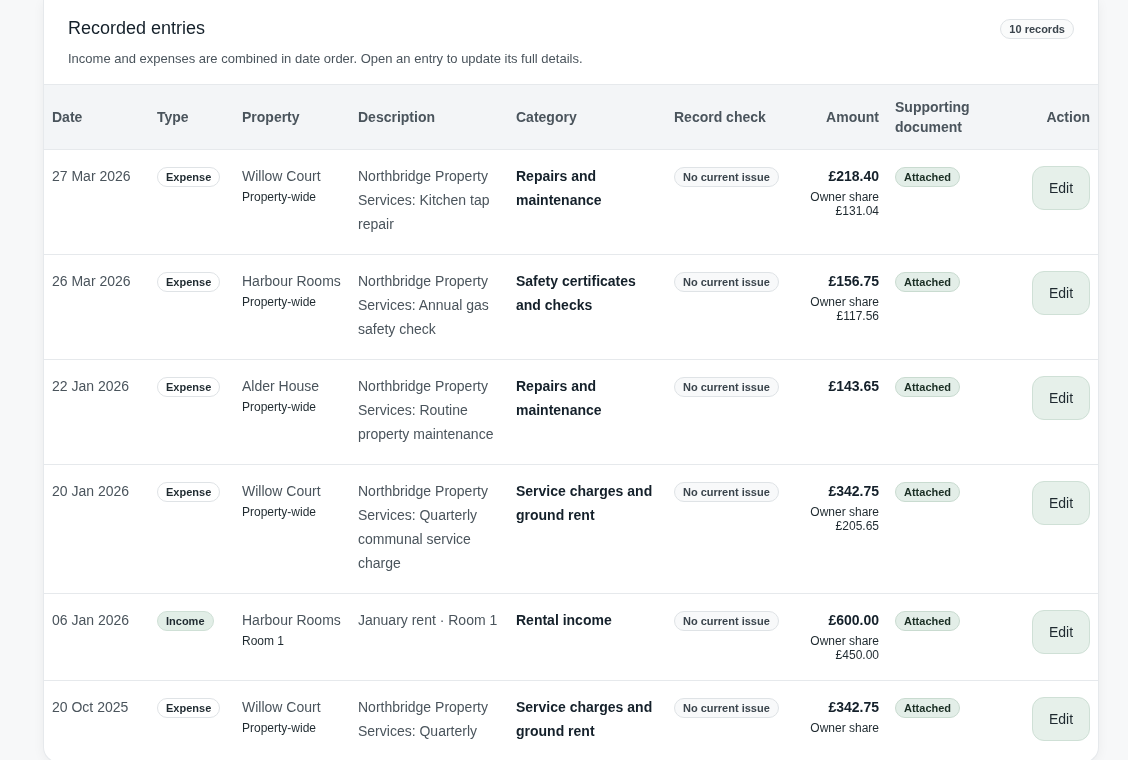  I want to click on owner-share-amount: £450.00, so click(857, 655).